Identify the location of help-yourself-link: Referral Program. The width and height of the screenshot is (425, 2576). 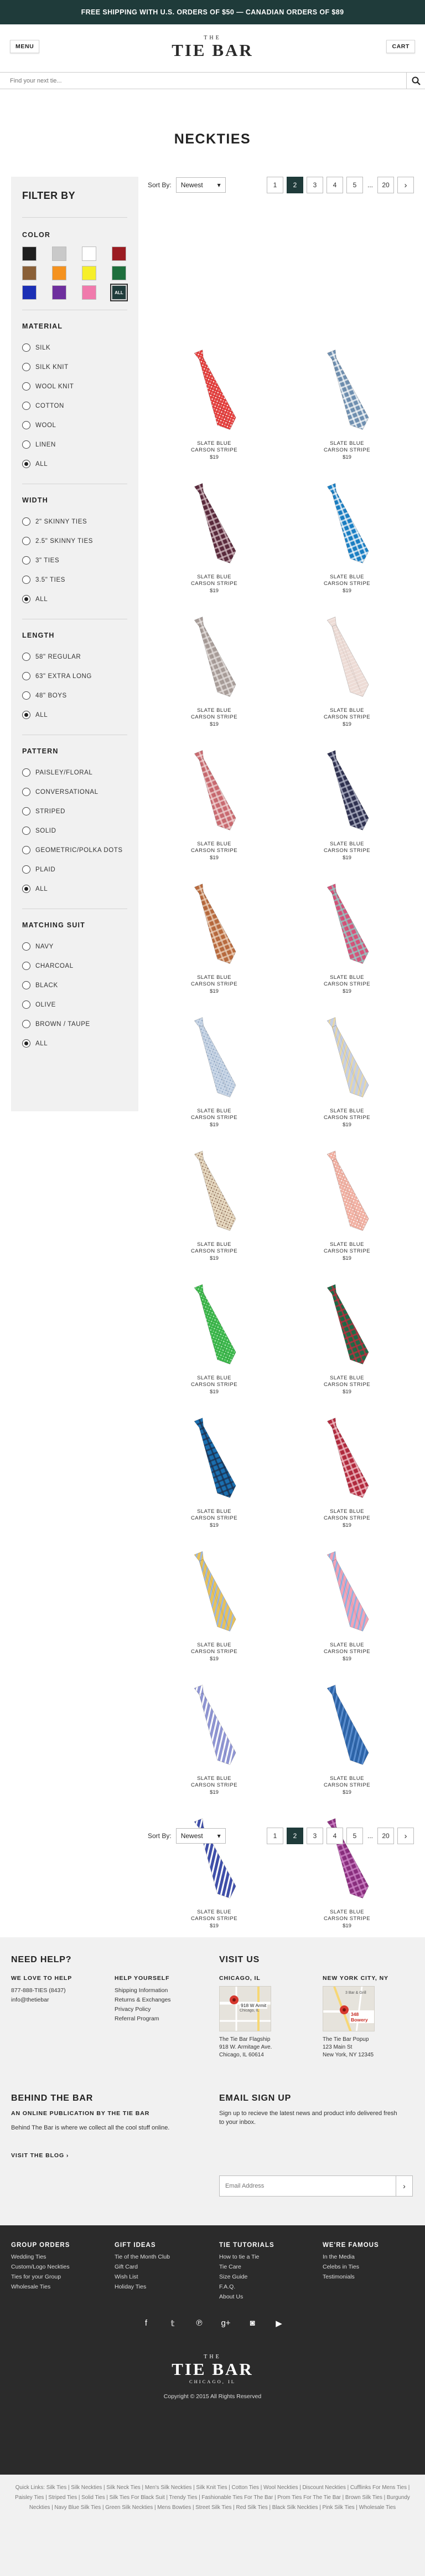
(143, 2019).